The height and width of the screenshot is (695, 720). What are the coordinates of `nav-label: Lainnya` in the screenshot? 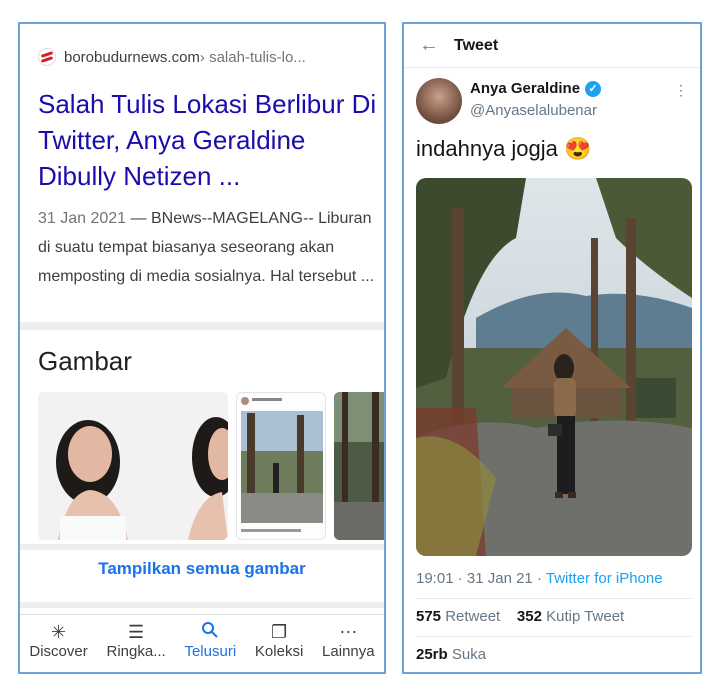 It's located at (348, 651).